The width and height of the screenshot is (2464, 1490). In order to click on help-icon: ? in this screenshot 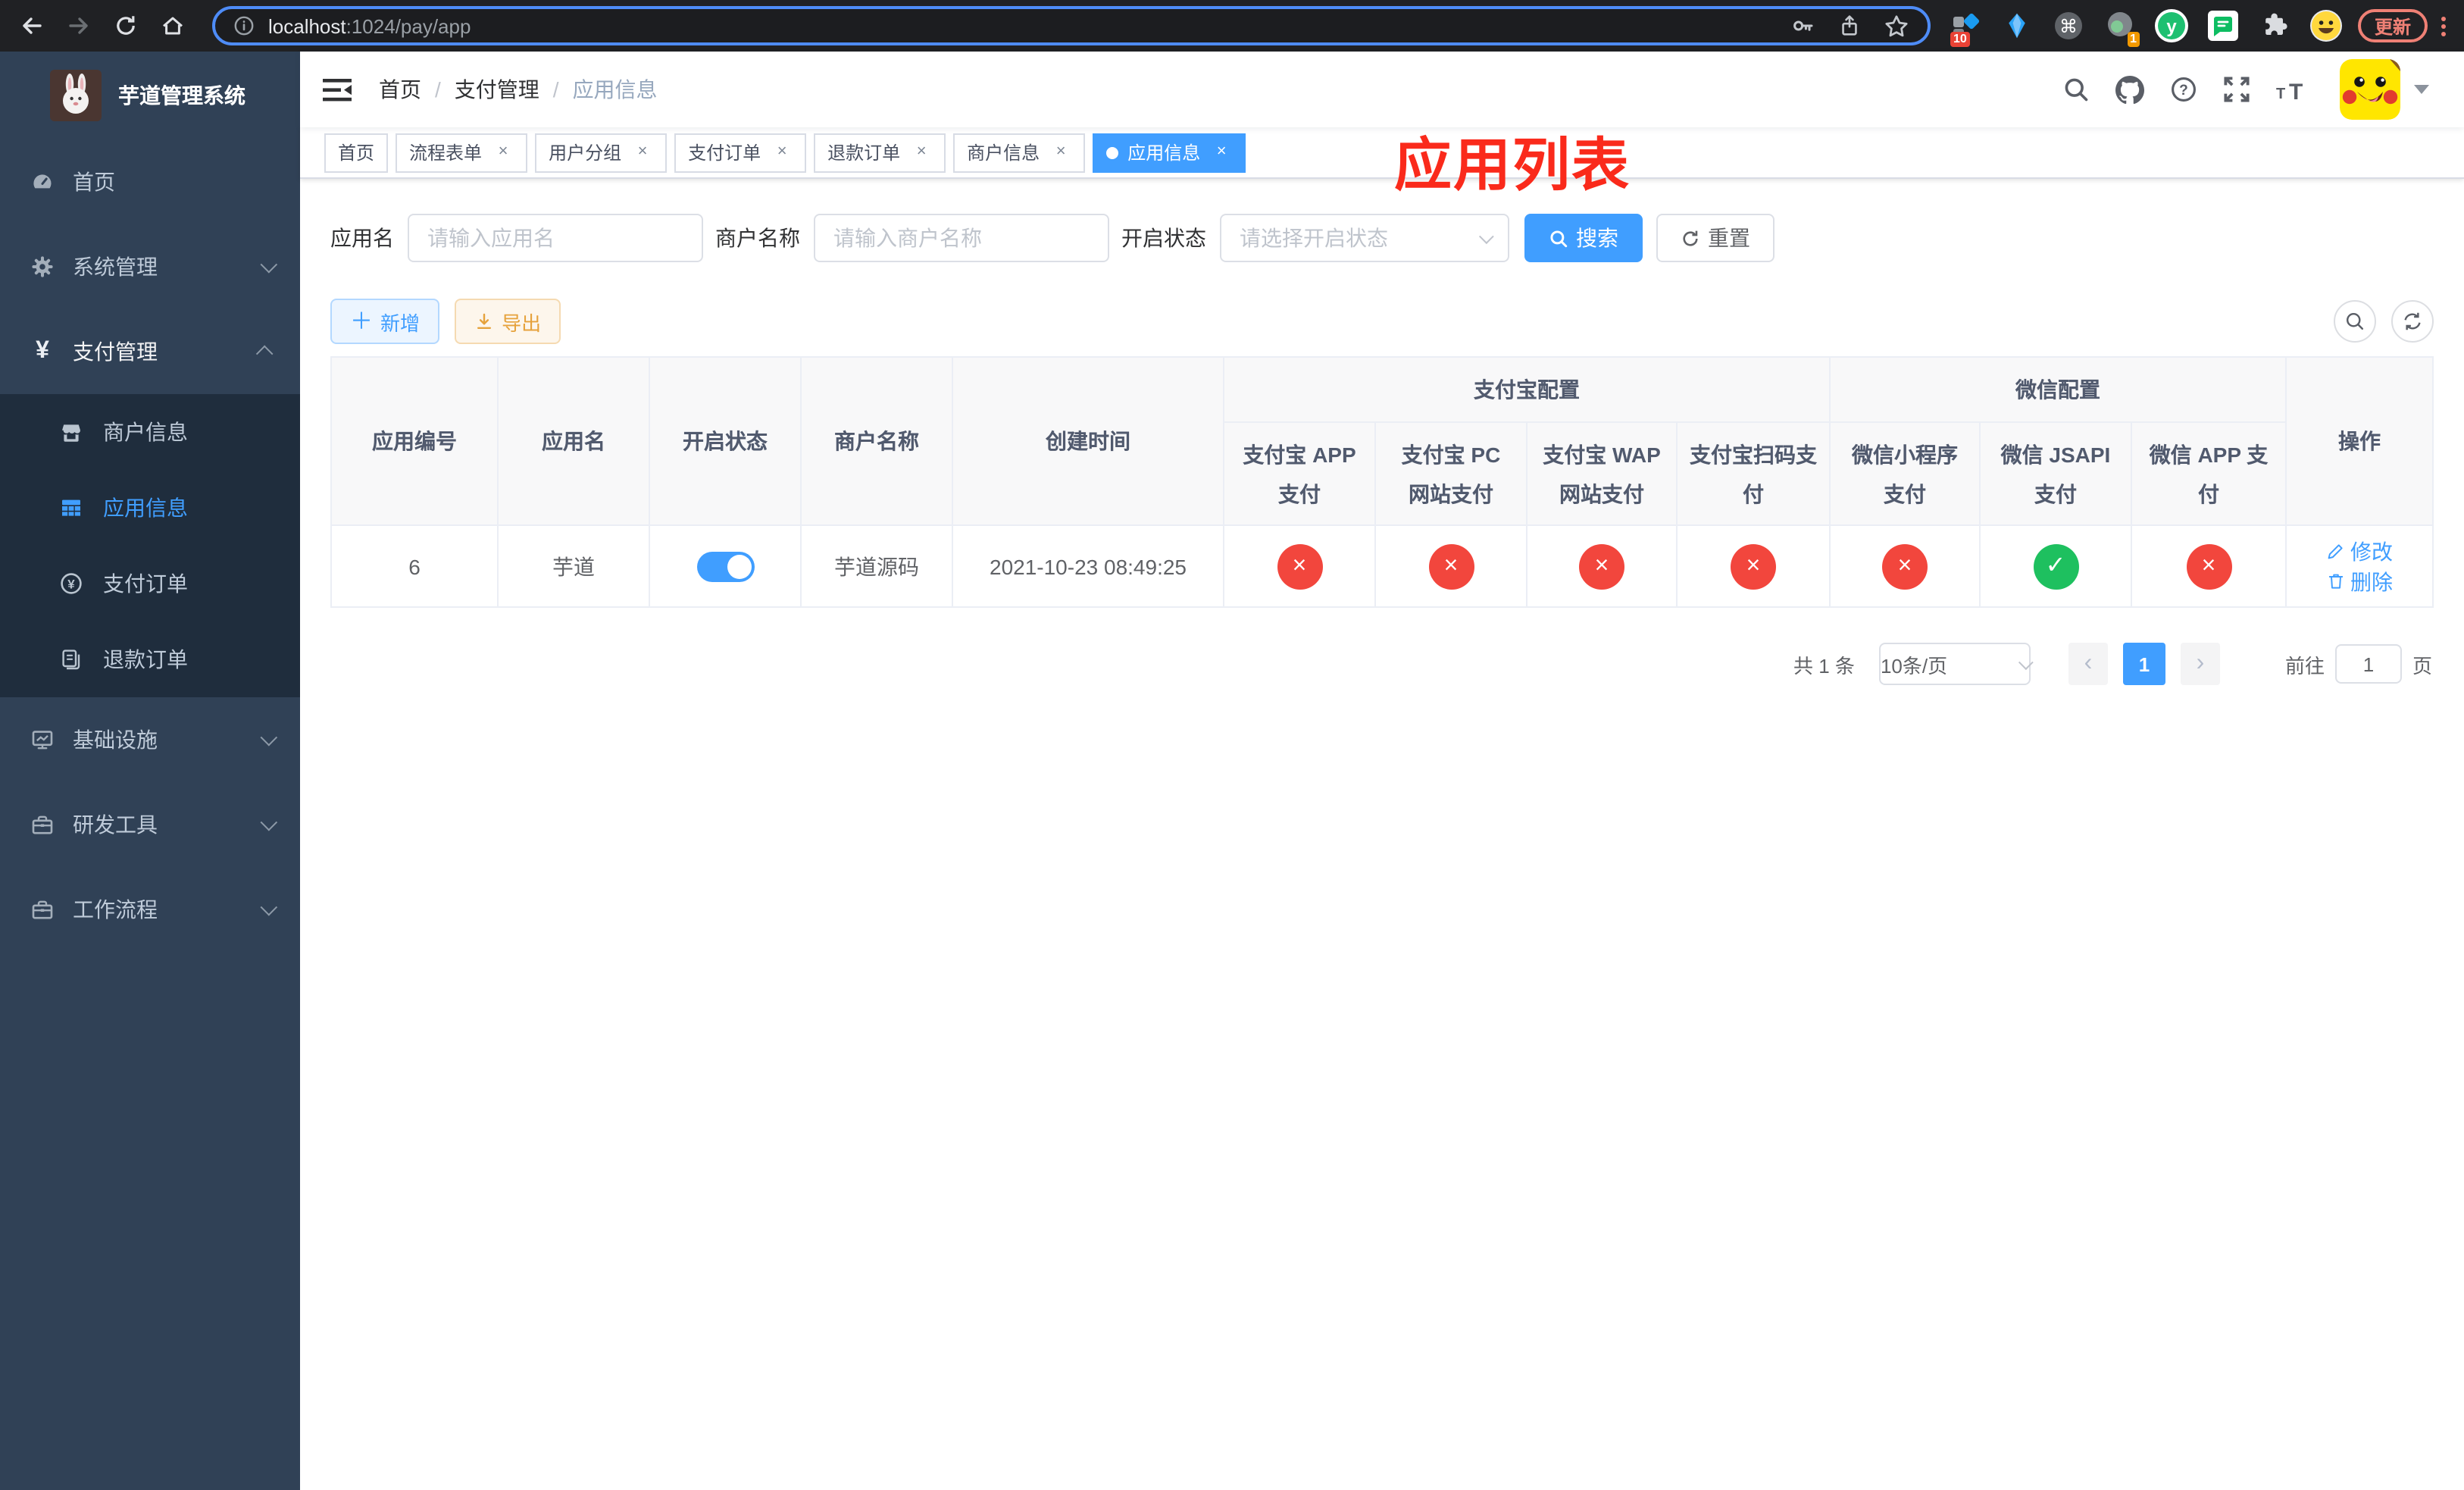, I will do `click(2183, 89)`.